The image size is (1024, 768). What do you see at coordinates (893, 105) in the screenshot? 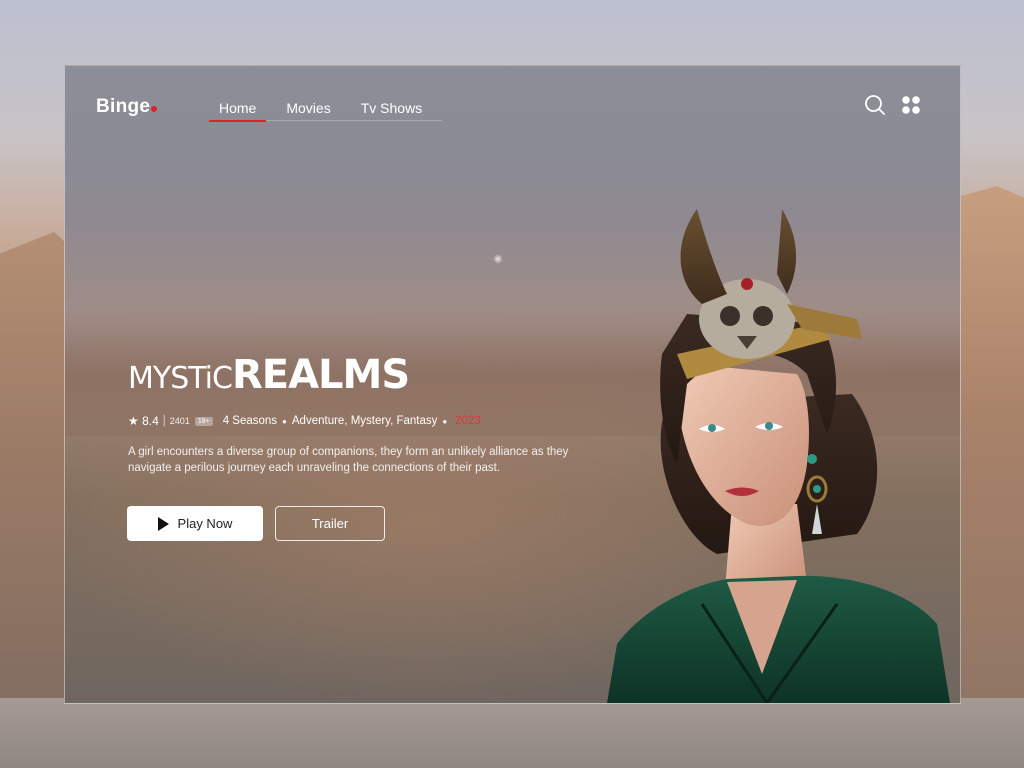
I see `header-icons` at bounding box center [893, 105].